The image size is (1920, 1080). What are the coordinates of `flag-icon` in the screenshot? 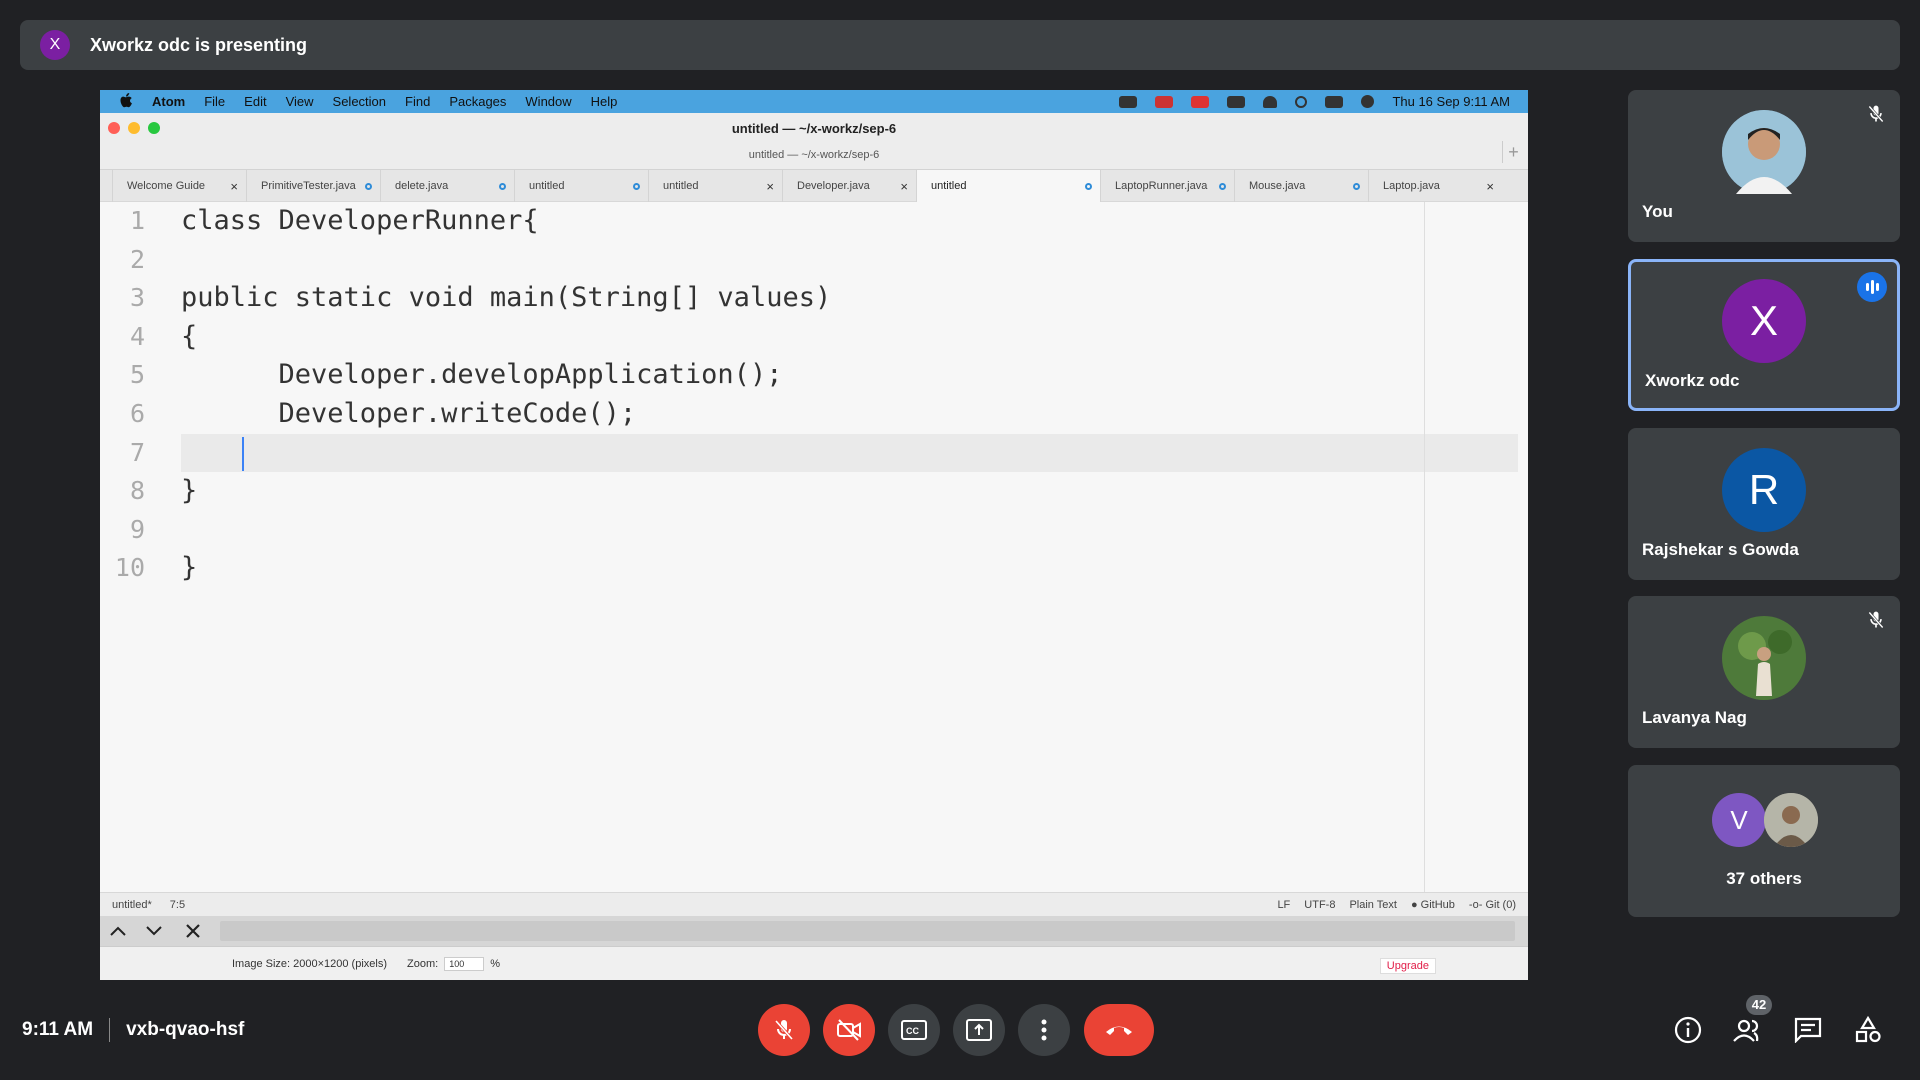 It's located at (1164, 101).